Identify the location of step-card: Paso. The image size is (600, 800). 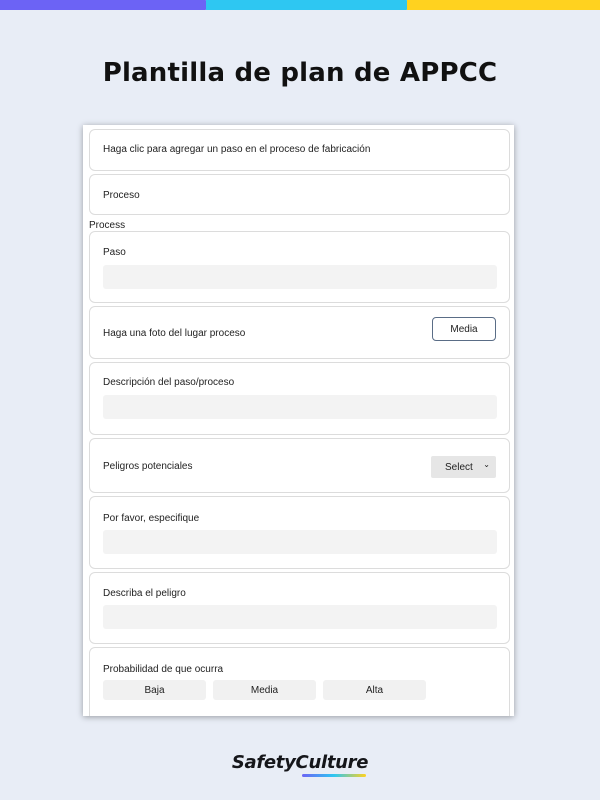
(299, 267).